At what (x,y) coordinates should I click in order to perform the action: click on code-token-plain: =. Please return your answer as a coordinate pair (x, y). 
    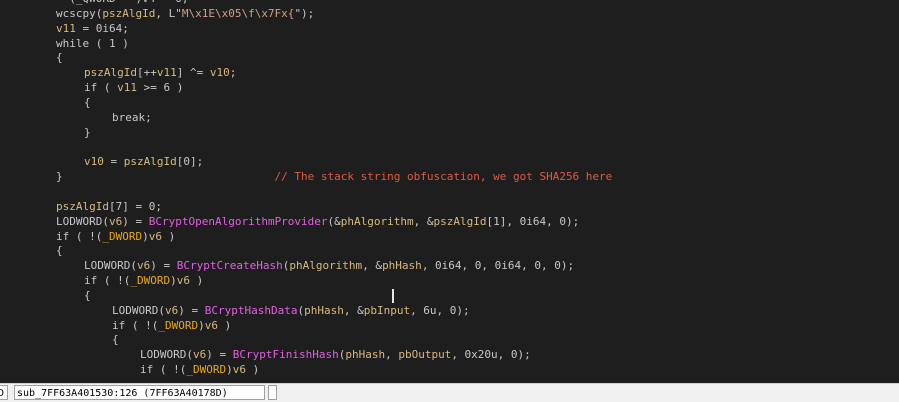
    Looking at the image, I should click on (113, 162).